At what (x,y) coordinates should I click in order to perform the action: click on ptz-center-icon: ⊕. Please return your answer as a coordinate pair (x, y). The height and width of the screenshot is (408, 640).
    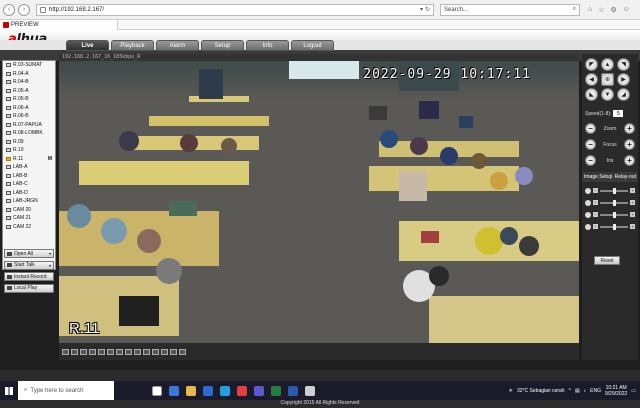
    Looking at the image, I should click on (607, 79).